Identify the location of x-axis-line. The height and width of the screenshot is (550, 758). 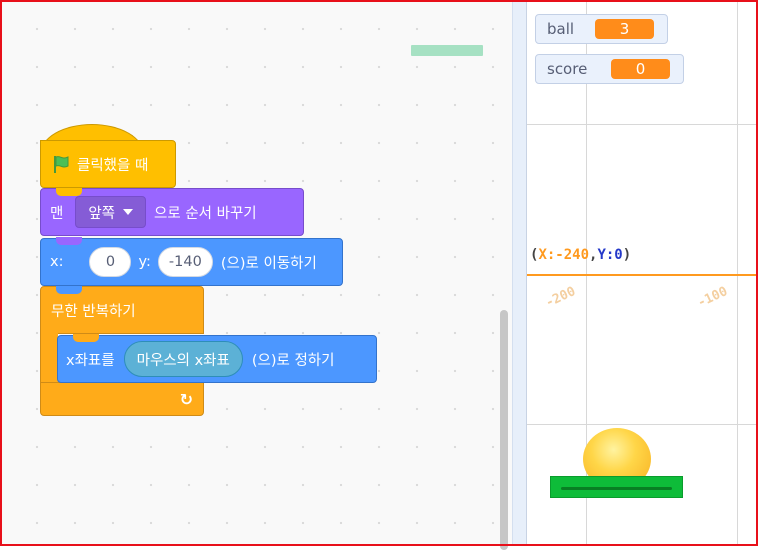
(642, 275).